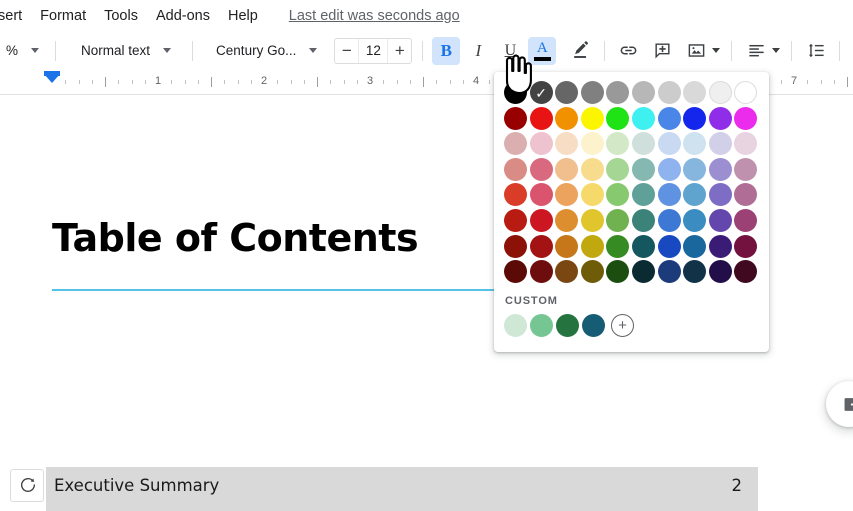  I want to click on font-size-increase-button: +, so click(399, 51).